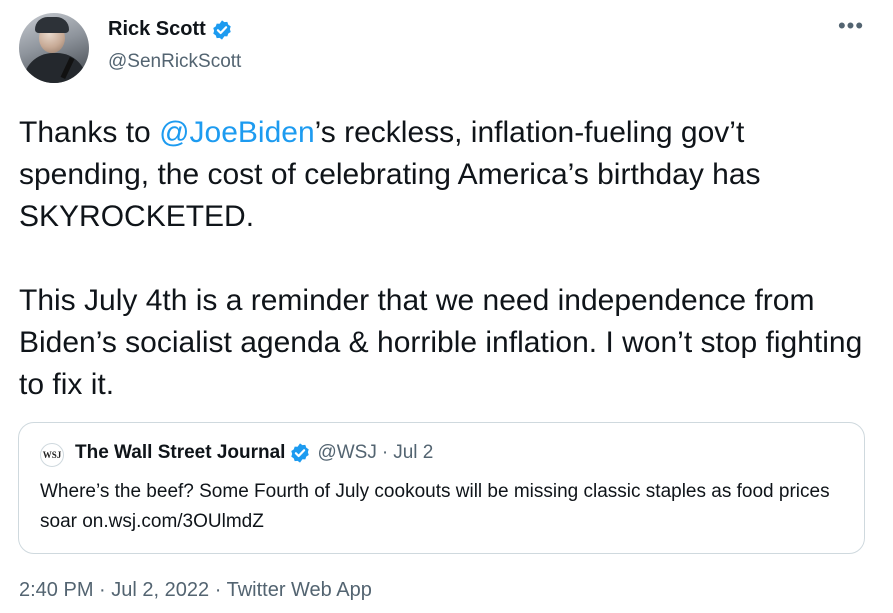 This screenshot has width=893, height=613. I want to click on tweet-footer: 2:40 PM · Jul 2, 2022 · Twitter Web App, so click(195, 590).